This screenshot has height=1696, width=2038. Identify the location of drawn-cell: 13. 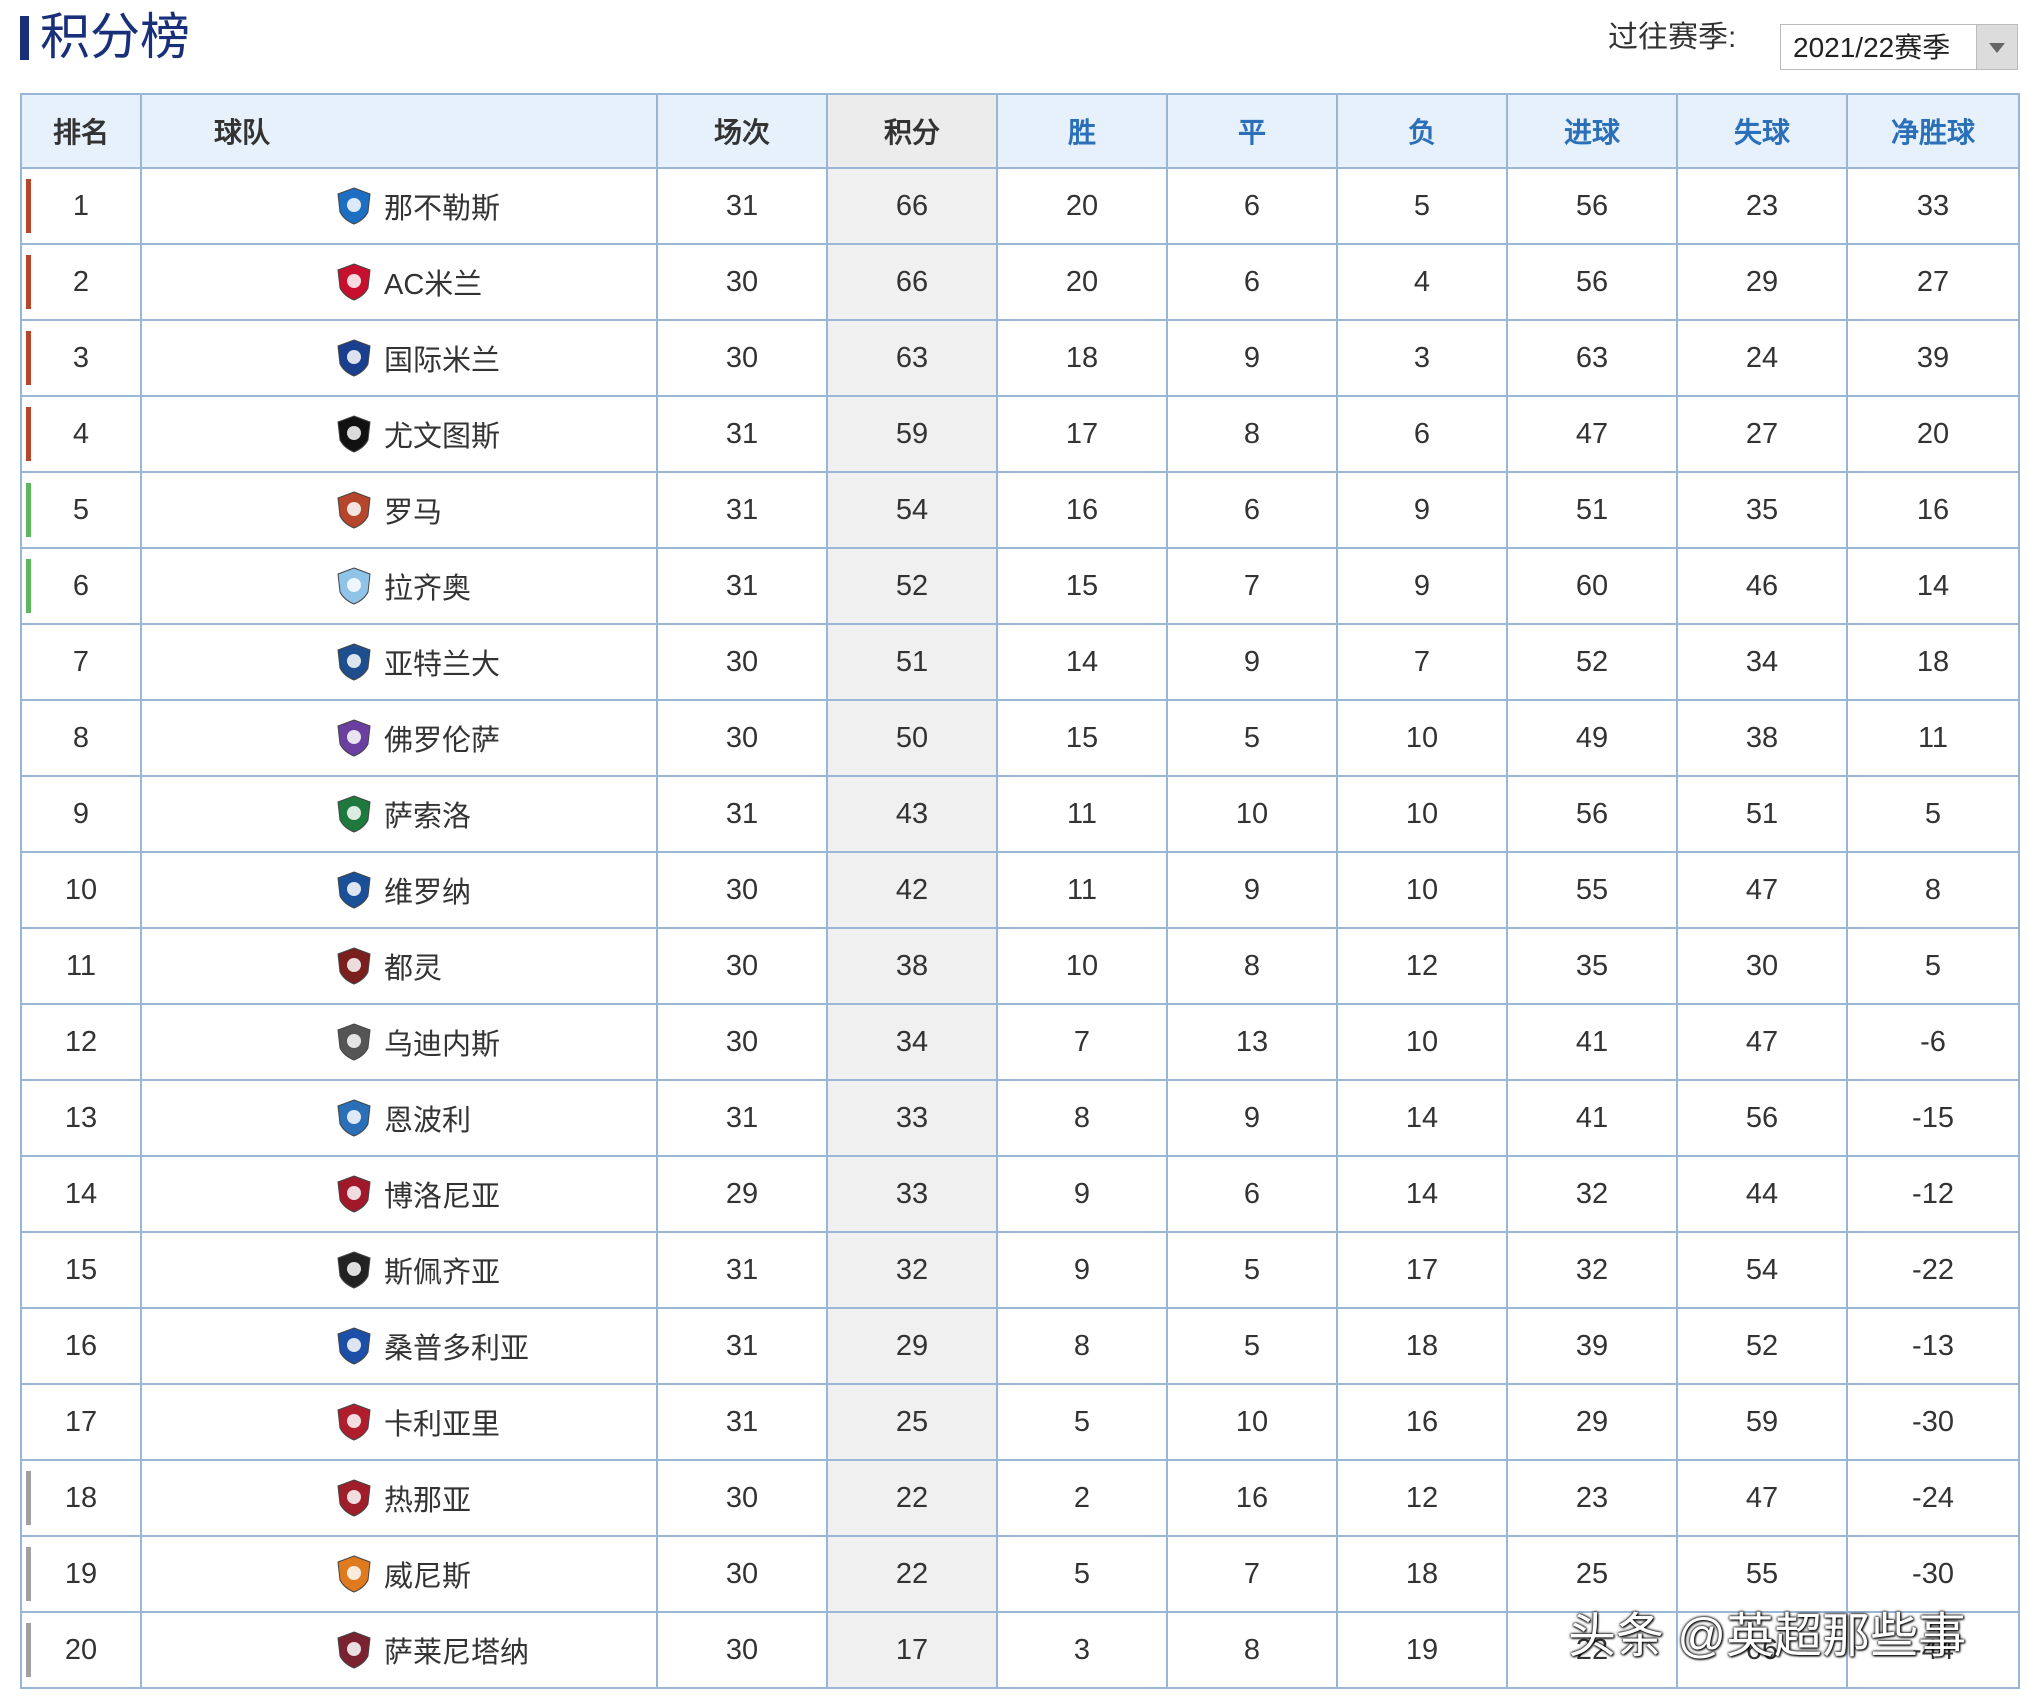
(1252, 1042).